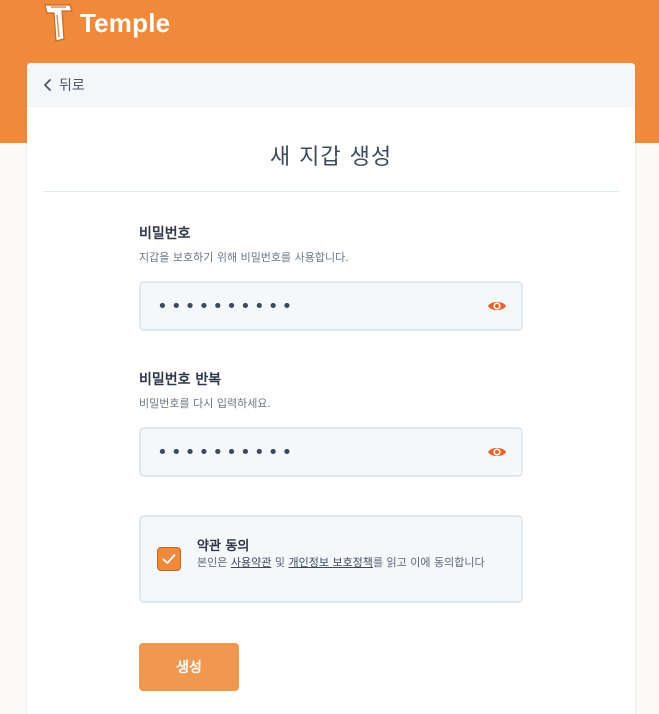 This screenshot has width=659, height=714. Describe the element at coordinates (330, 562) in the screenshot. I see `privacy-policy-link: 개인정보 보호정책` at that location.